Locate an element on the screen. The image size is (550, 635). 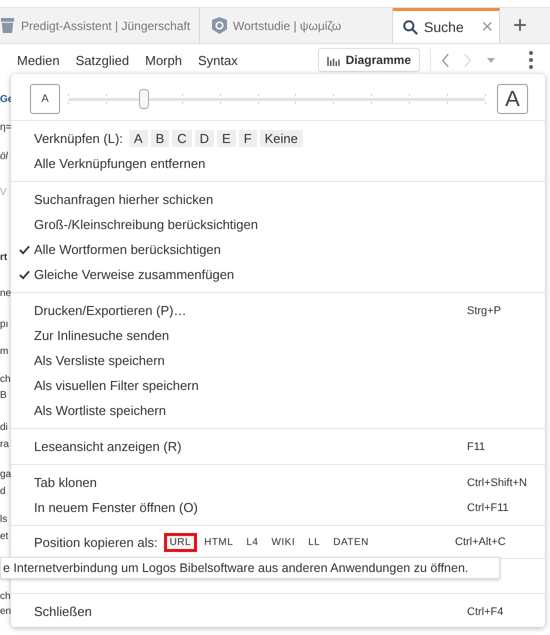
background-text: en is located at coordinates (6, 612).